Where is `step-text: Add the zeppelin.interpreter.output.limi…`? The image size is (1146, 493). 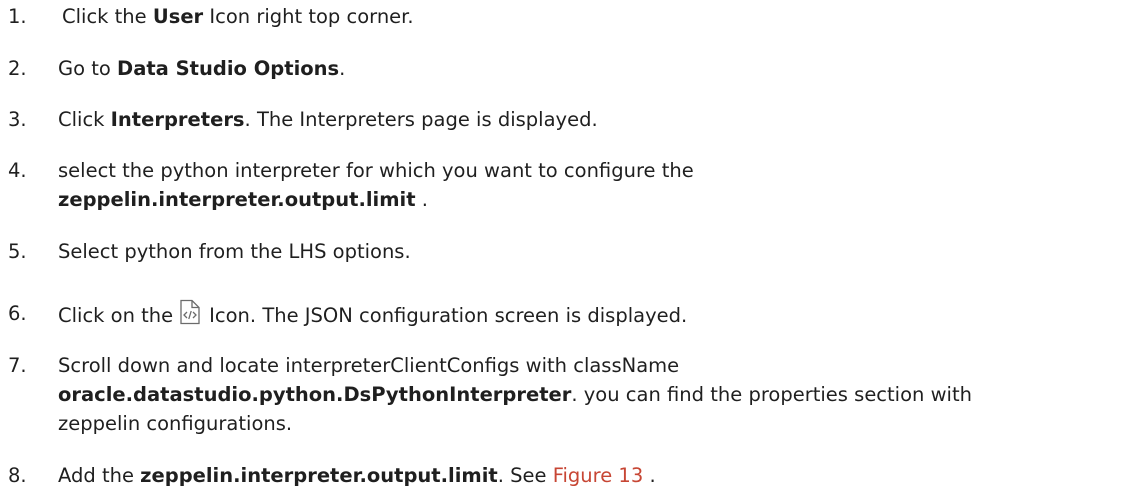 step-text: Add the zeppelin.interpreter.output.limi… is located at coordinates (357, 475).